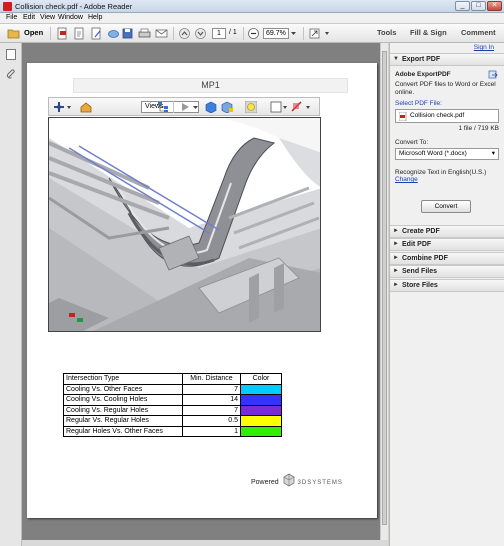 The height and width of the screenshot is (546, 504). Describe the element at coordinates (265, 482) in the screenshot. I see `powered-label: Powered` at that location.